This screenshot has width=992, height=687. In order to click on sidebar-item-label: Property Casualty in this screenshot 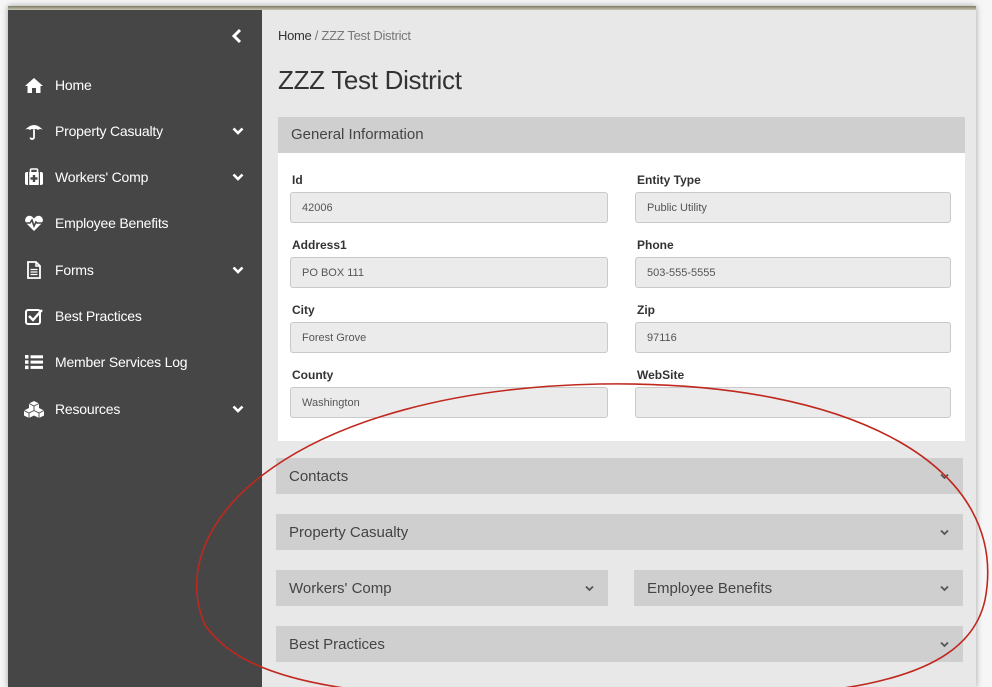, I will do `click(109, 131)`.